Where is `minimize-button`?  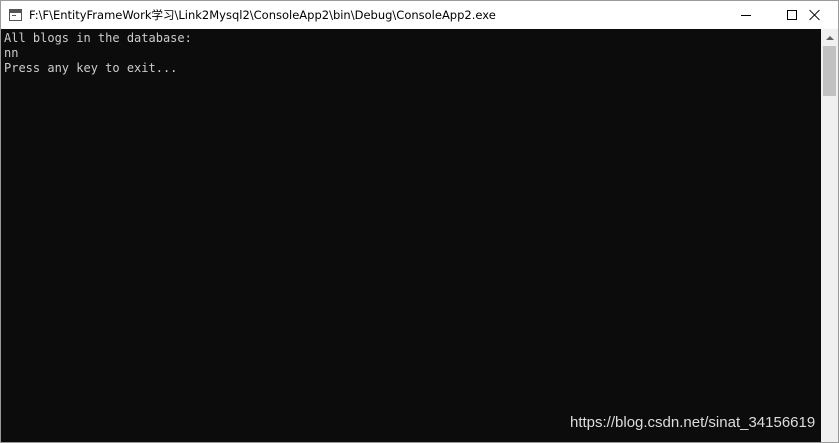
minimize-button is located at coordinates (746, 15).